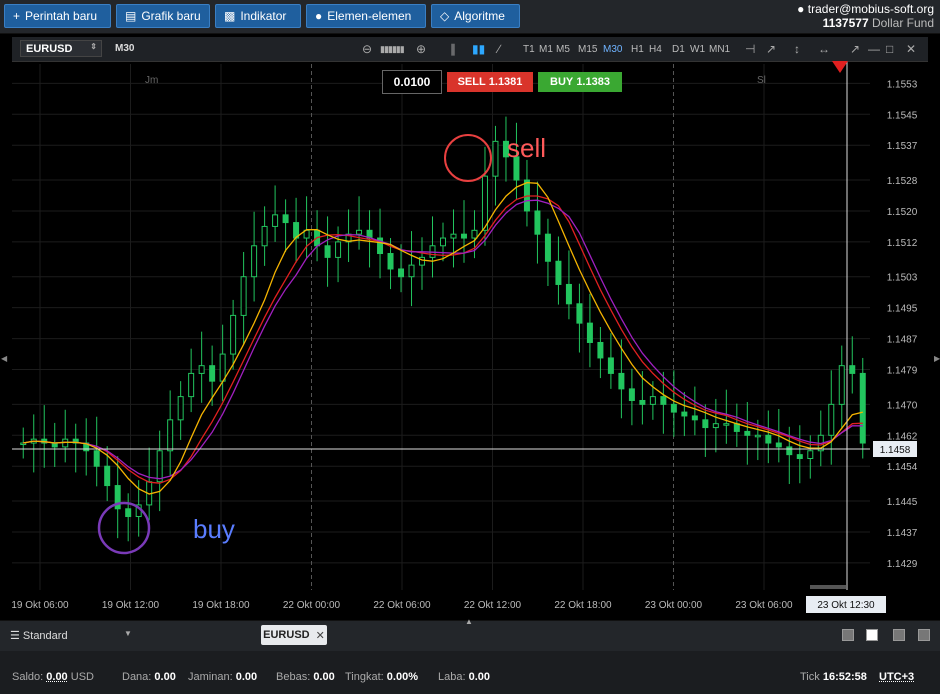 The height and width of the screenshot is (694, 940). I want to click on chevron-down-icon: ▼, so click(128, 633).